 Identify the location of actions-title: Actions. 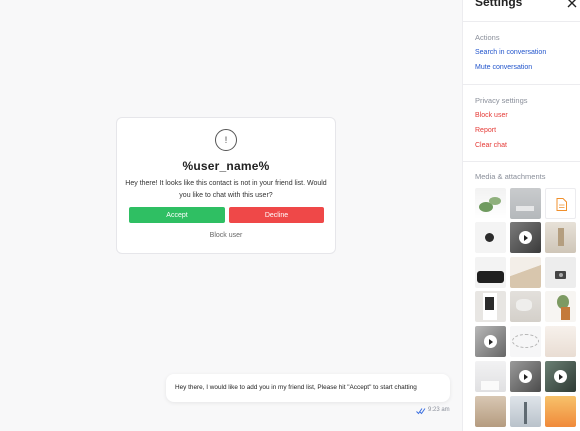
(487, 37).